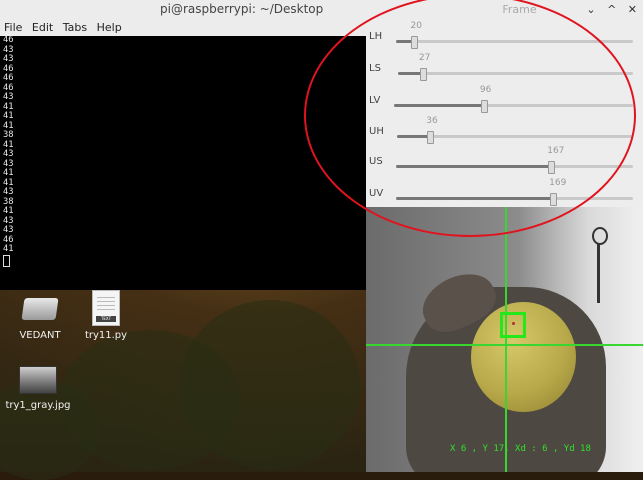 The height and width of the screenshot is (480, 643). I want to click on window-controls: ⌄ ^ ✕, so click(607, 9).